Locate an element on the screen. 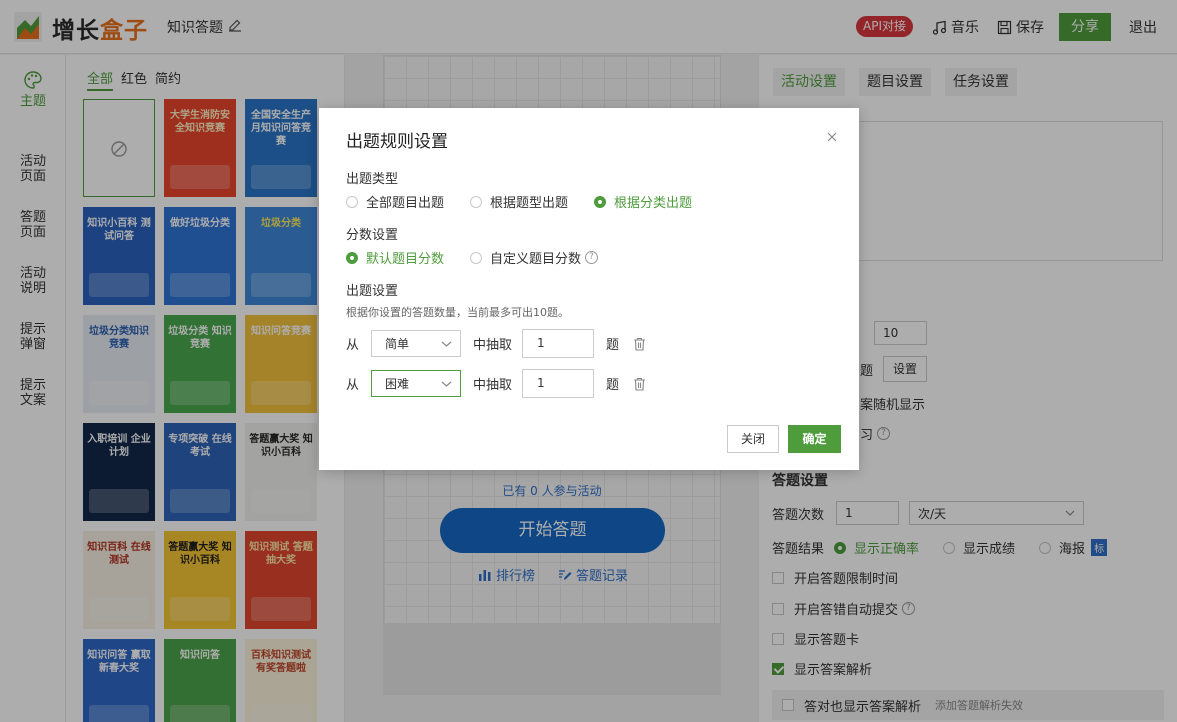  dialog-title: 出题规则设置 is located at coordinates (397, 142).